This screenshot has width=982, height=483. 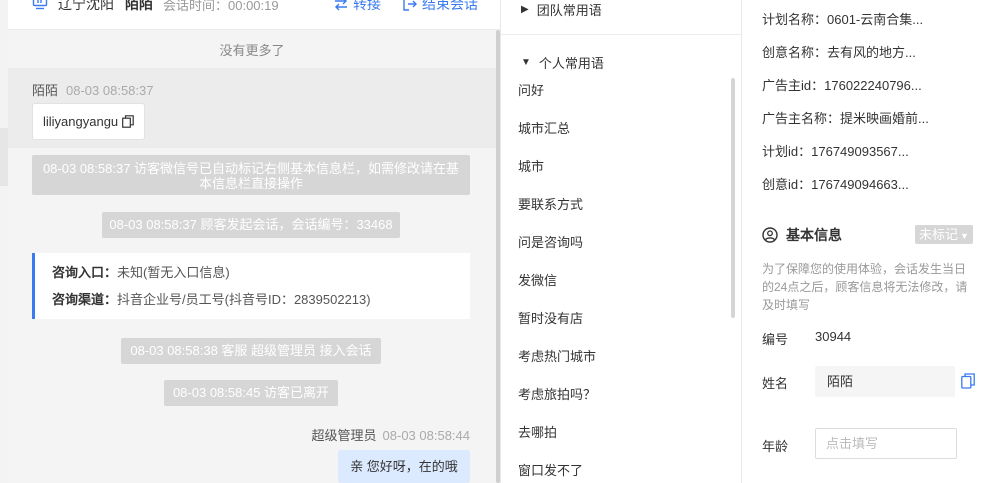 What do you see at coordinates (244, 299) in the screenshot?
I see `consult-channel-value: 抖音企业号/员工号(抖音号ID：2839502213)` at bounding box center [244, 299].